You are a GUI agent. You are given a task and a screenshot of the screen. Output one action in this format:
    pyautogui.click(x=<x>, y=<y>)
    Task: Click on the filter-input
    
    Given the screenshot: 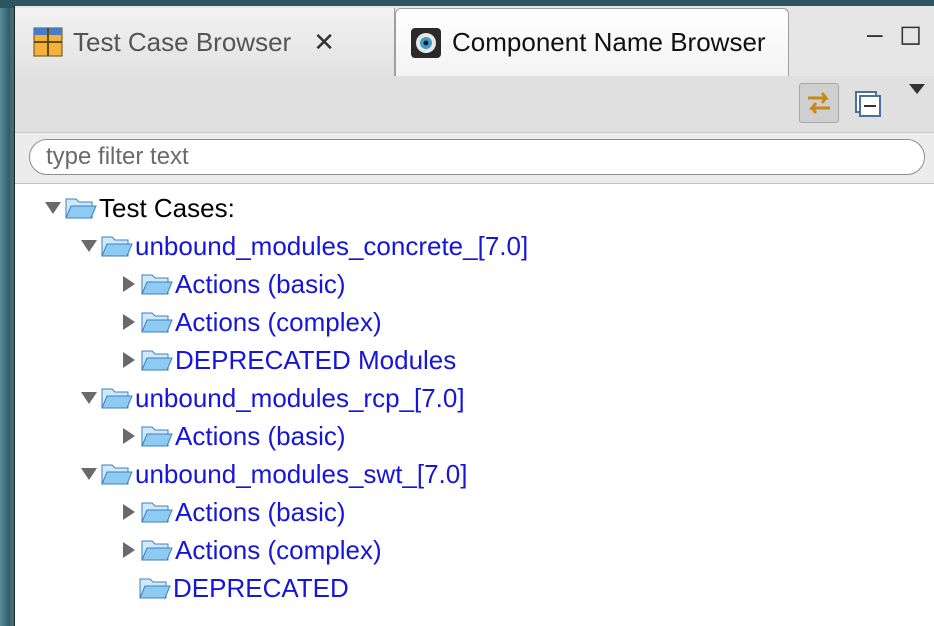 What is the action you would take?
    pyautogui.click(x=477, y=157)
    